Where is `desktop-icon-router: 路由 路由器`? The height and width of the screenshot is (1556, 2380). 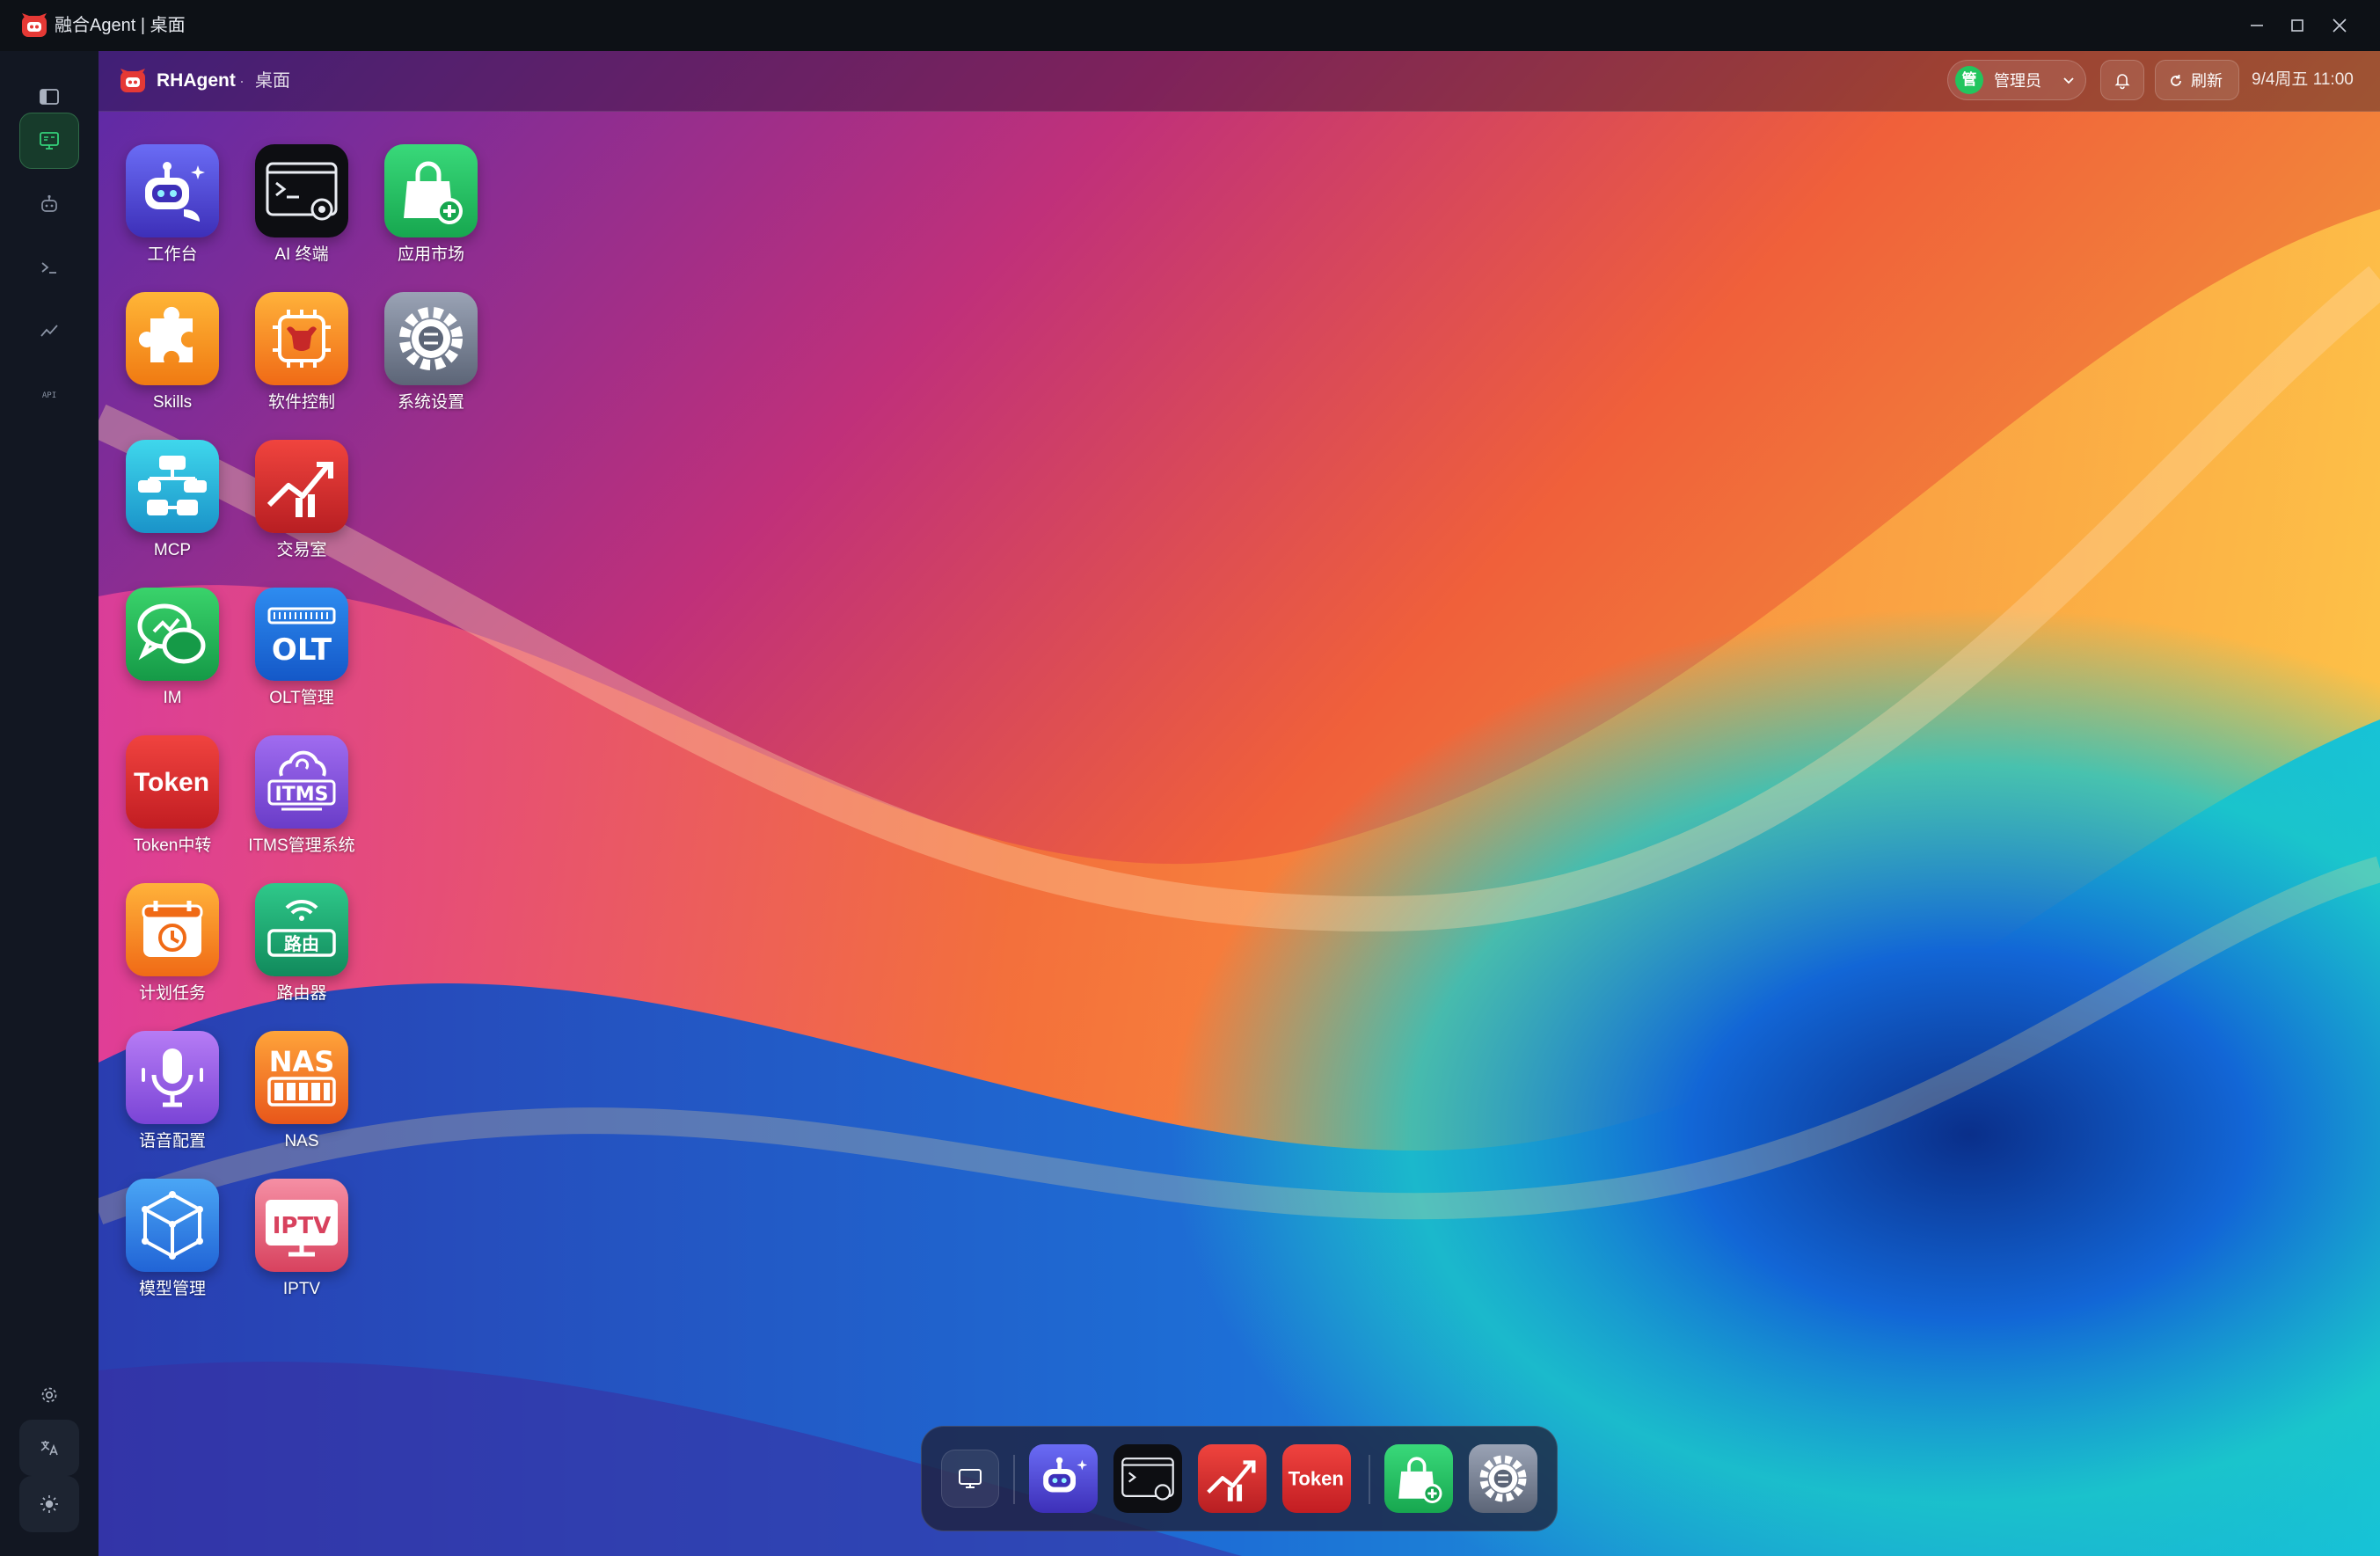
desktop-icon-router: 路由 路由器 is located at coordinates (302, 954).